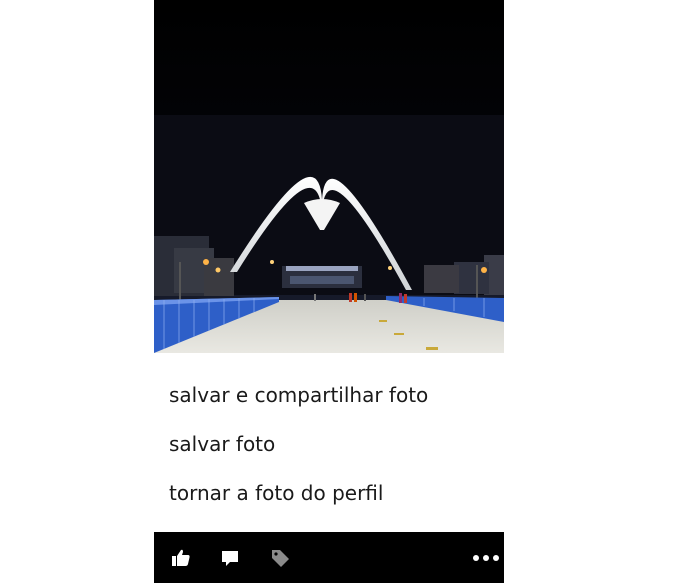 The height and width of the screenshot is (583, 695). I want to click on comment-button, so click(230, 557).